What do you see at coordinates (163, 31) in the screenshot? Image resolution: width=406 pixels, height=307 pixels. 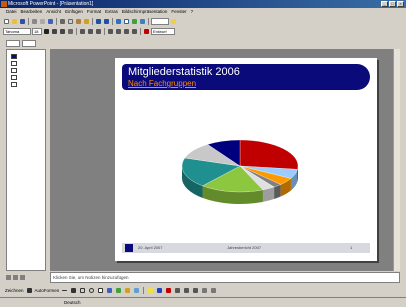 I see `design-button: Entwurf` at bounding box center [163, 31].